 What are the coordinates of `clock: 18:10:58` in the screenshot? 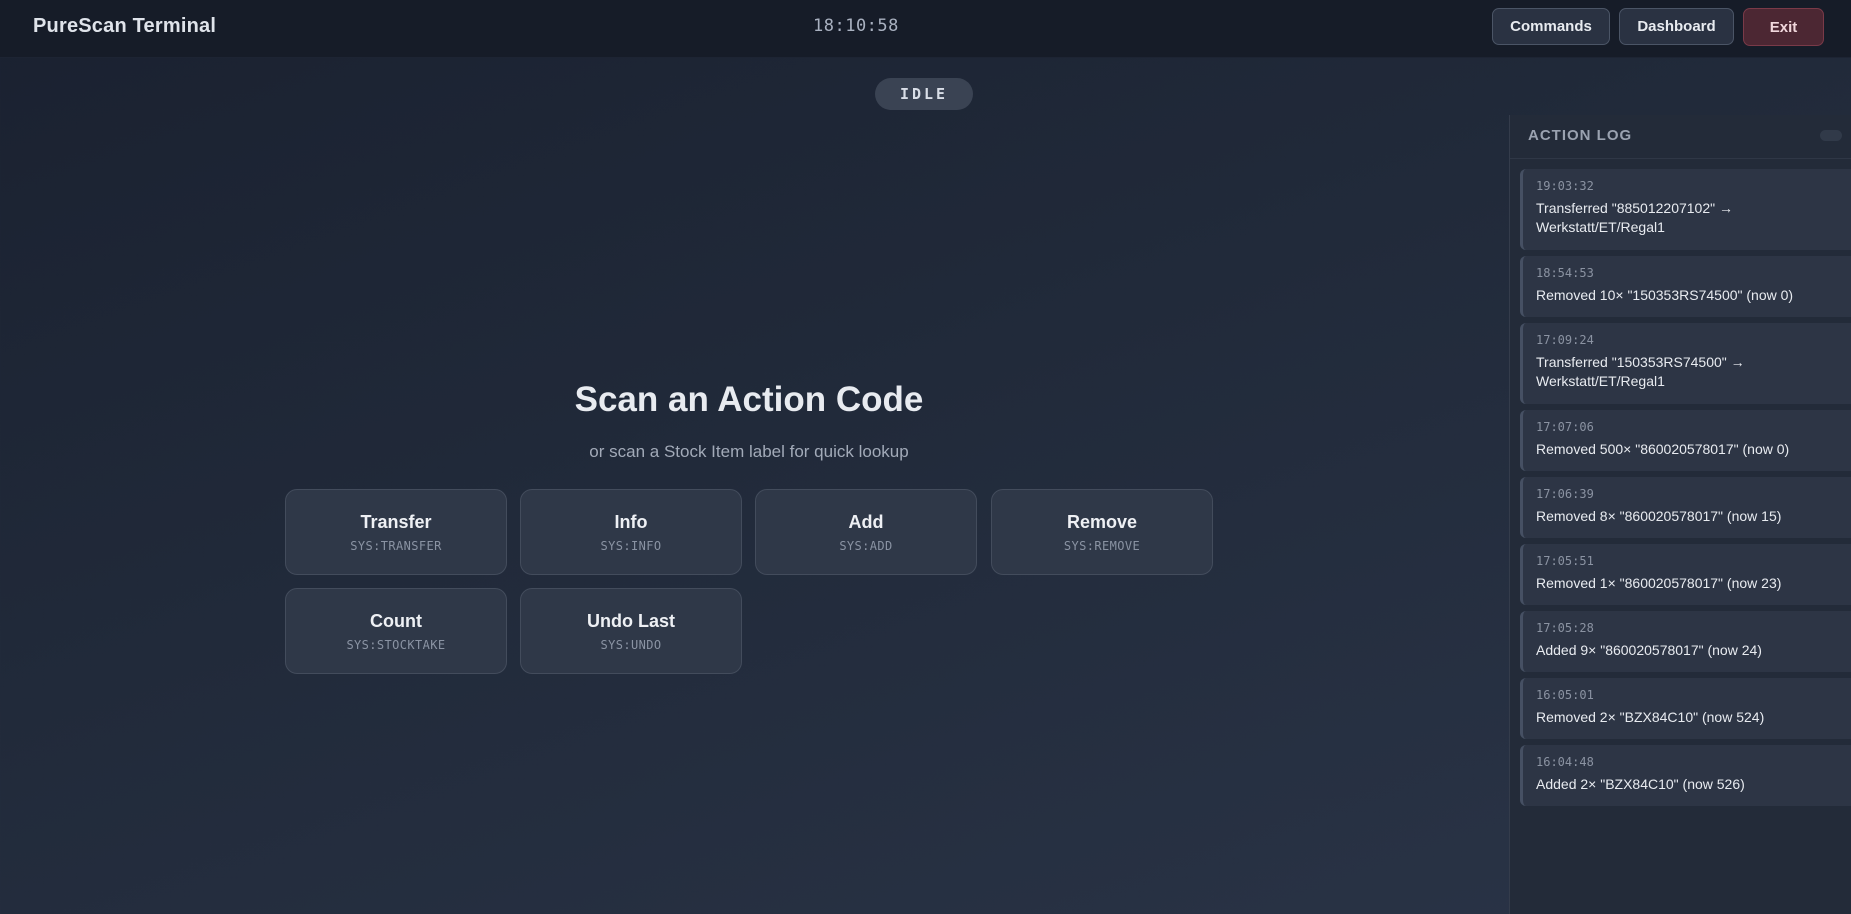 It's located at (856, 26).